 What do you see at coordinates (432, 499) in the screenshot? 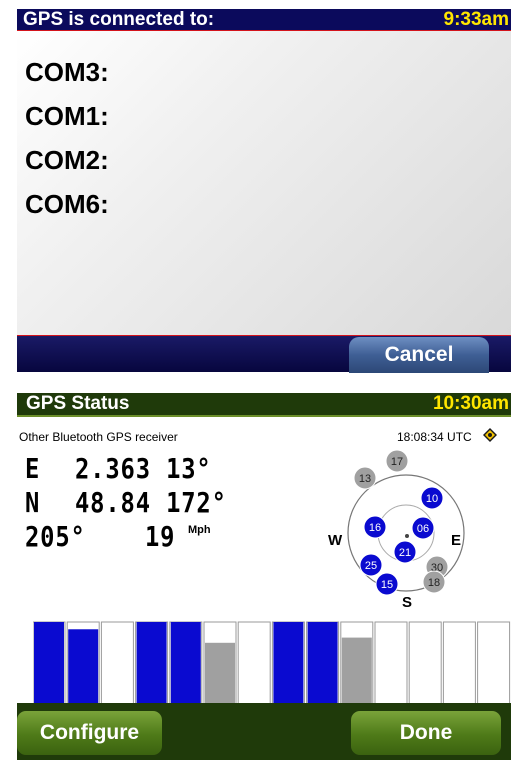
I see `sky-satellite-label: 10` at bounding box center [432, 499].